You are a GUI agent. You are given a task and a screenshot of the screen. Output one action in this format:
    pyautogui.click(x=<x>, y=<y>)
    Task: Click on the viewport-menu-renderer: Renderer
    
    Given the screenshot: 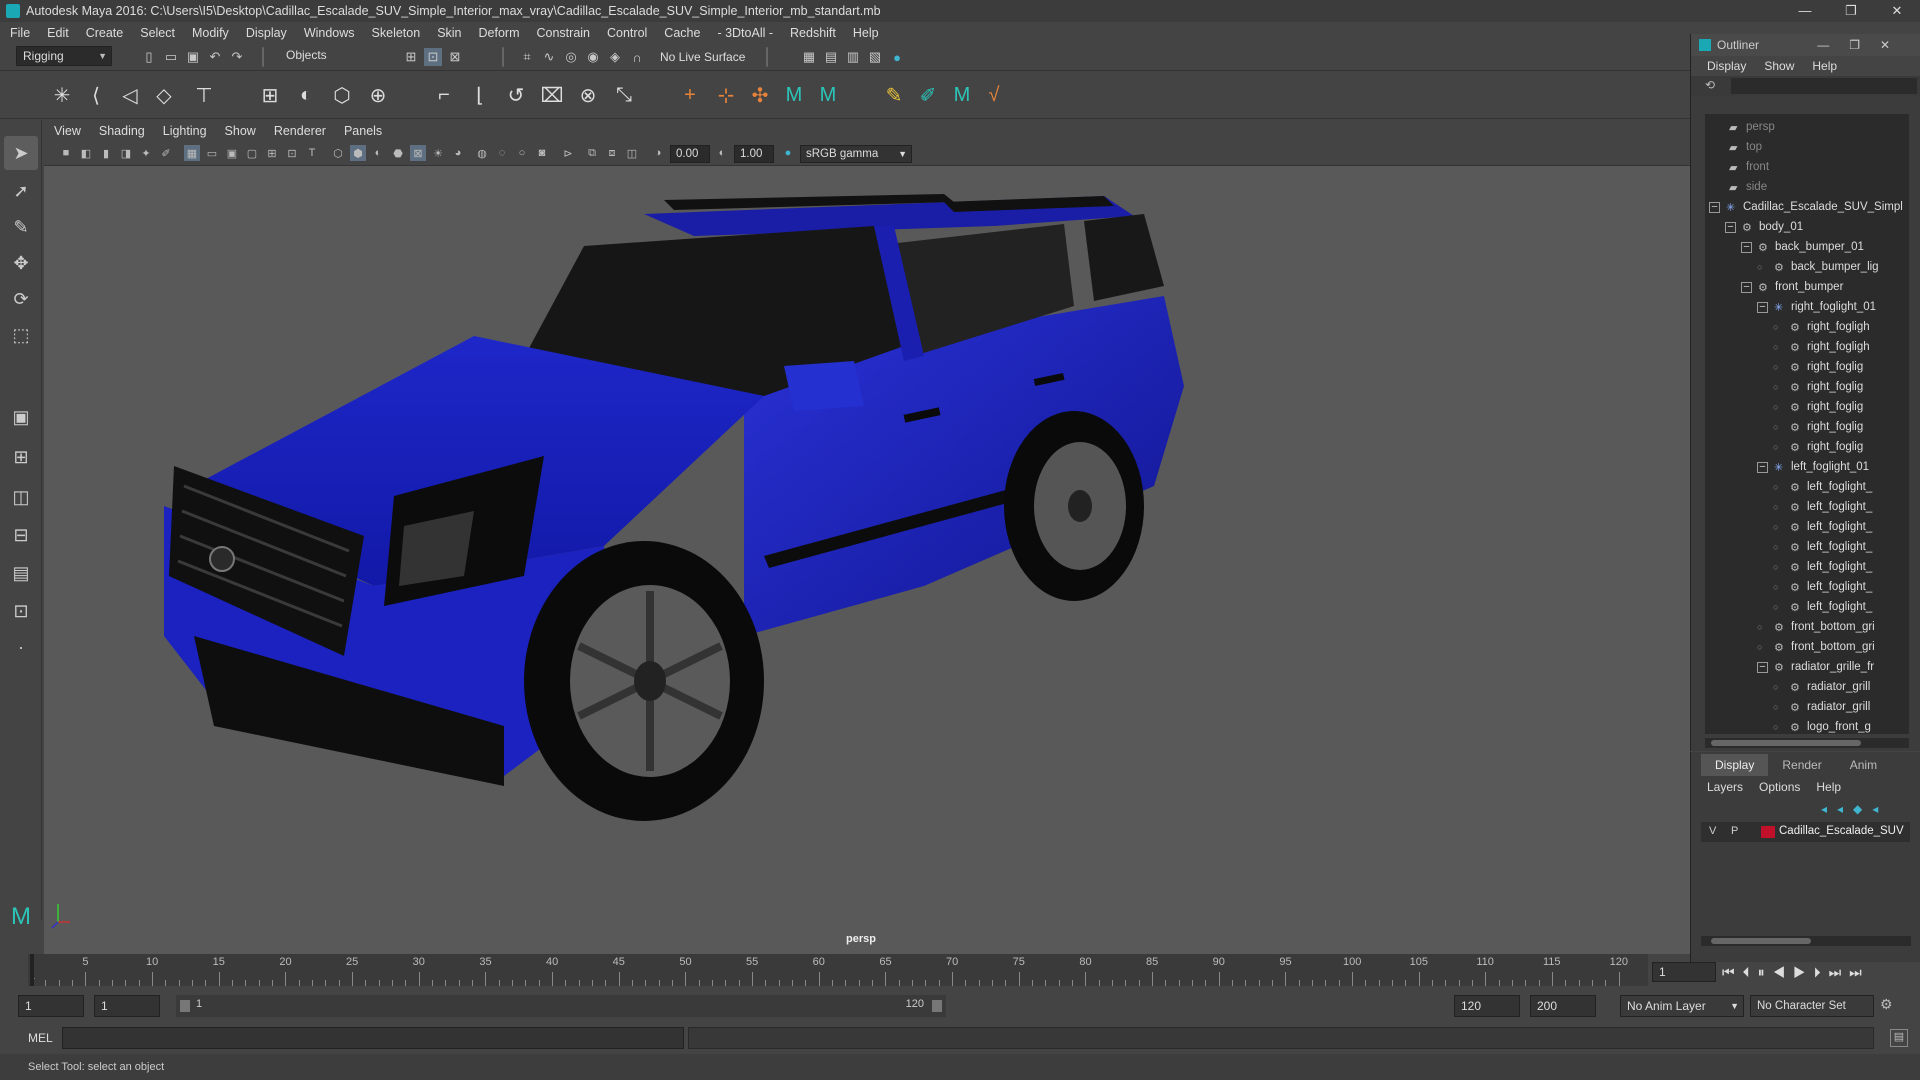 What is the action you would take?
    pyautogui.click(x=300, y=131)
    